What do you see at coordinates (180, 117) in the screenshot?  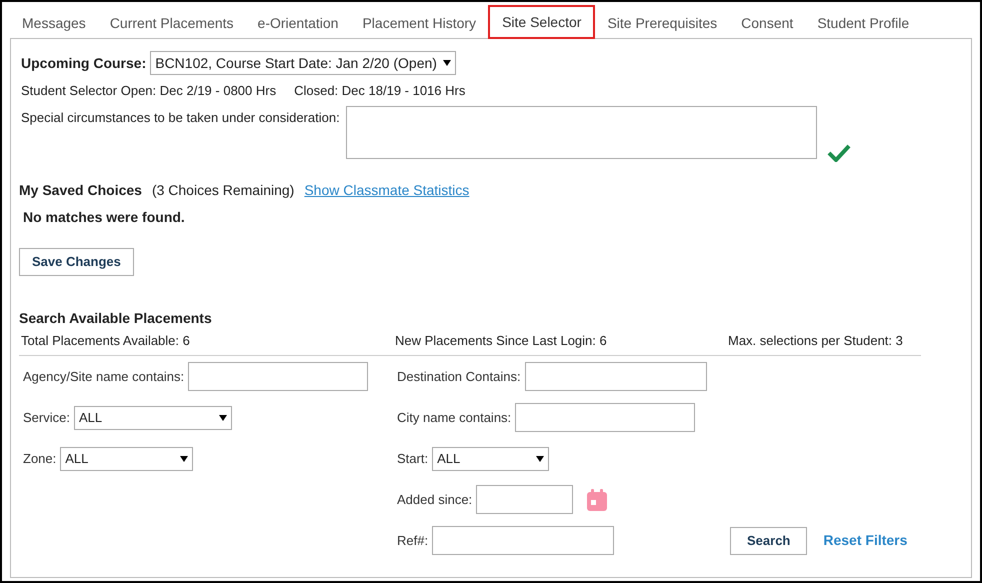 I see `special-label: Special circumstances to be taken under consideration:` at bounding box center [180, 117].